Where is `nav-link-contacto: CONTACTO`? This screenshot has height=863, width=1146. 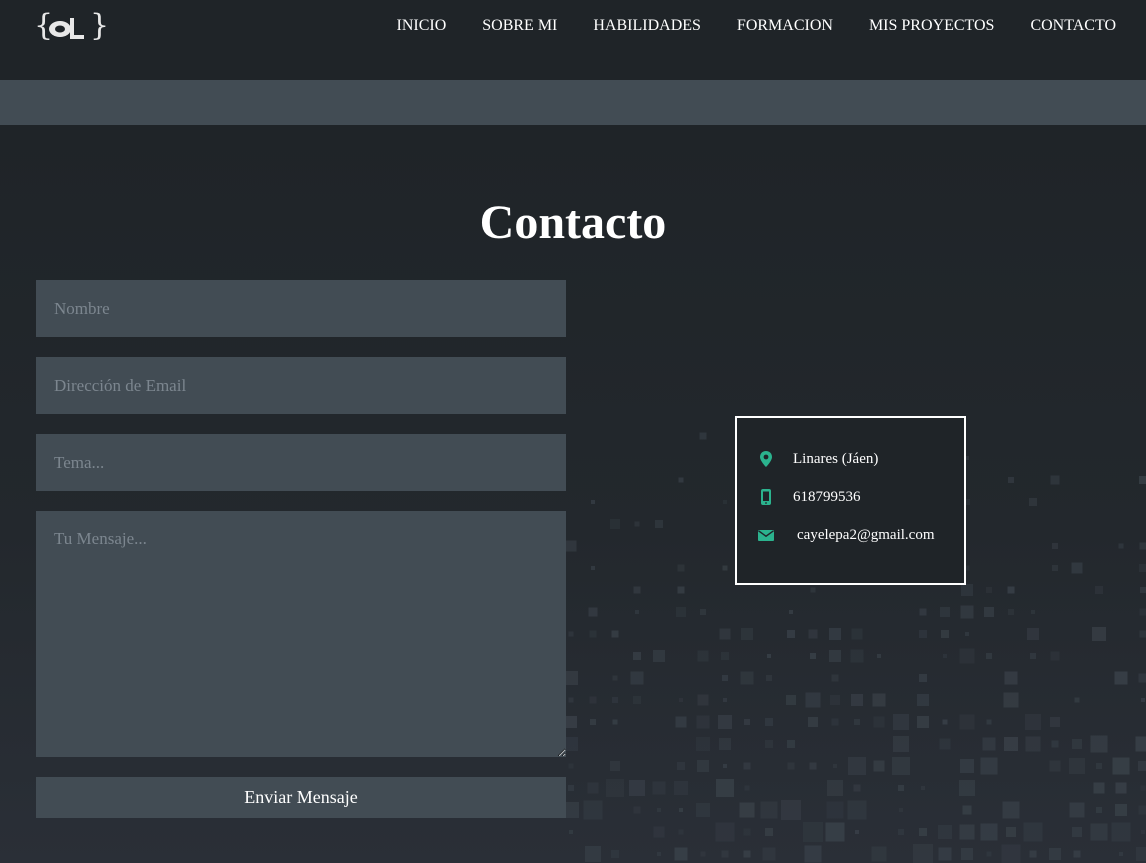
nav-link-contacto: CONTACTO is located at coordinates (1073, 26).